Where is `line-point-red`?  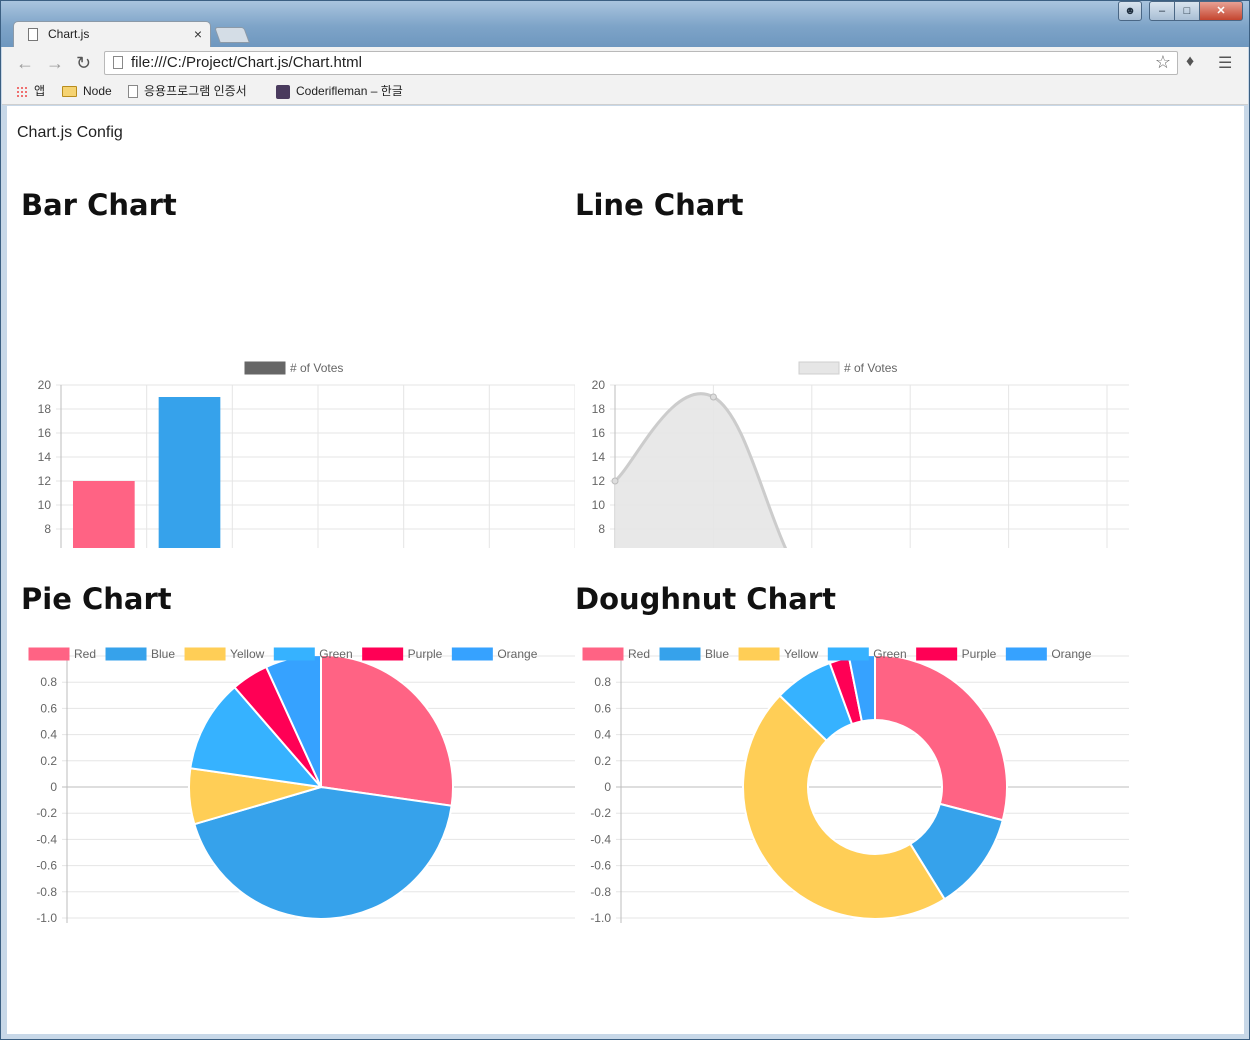
line-point-red is located at coordinates (615, 481).